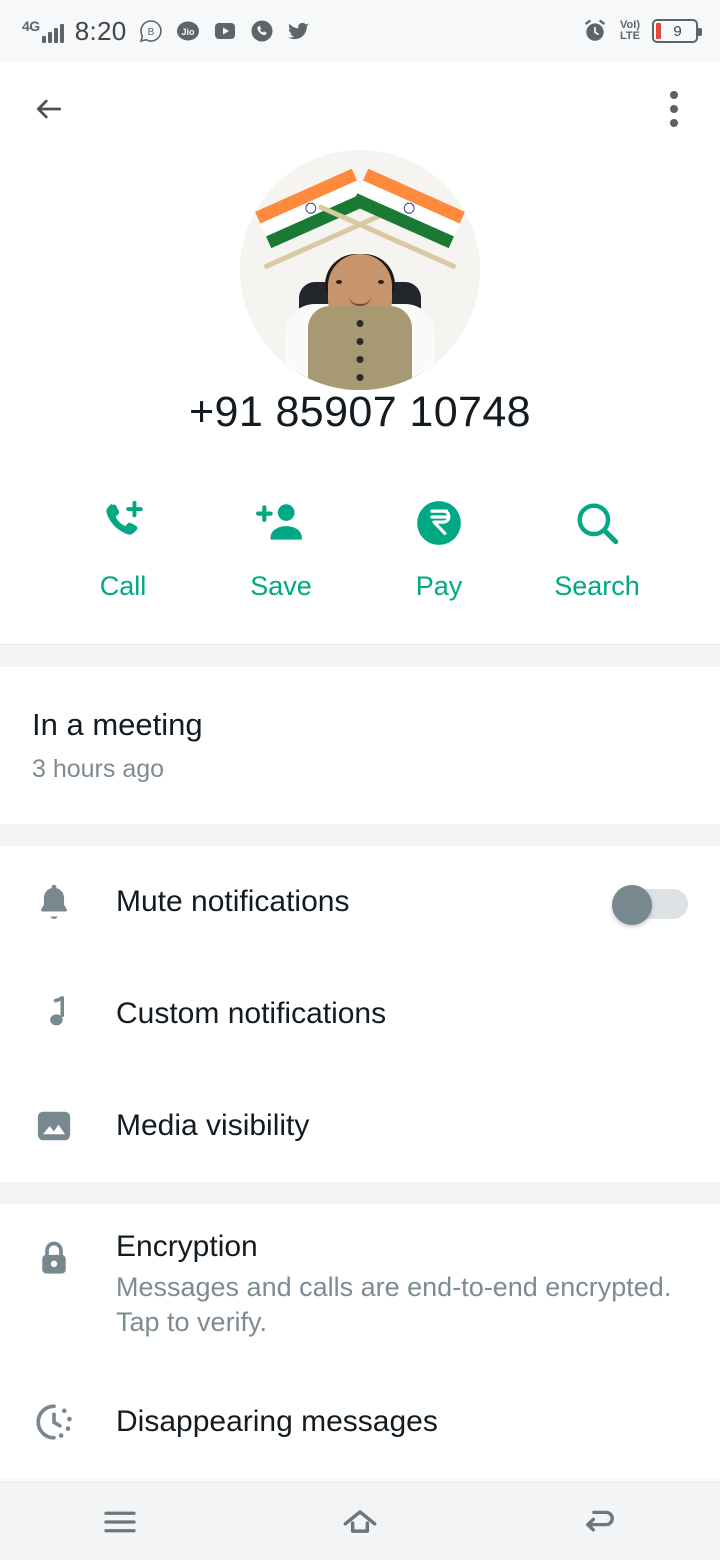 The width and height of the screenshot is (720, 1560). I want to click on search-button-label: Search, so click(597, 586).